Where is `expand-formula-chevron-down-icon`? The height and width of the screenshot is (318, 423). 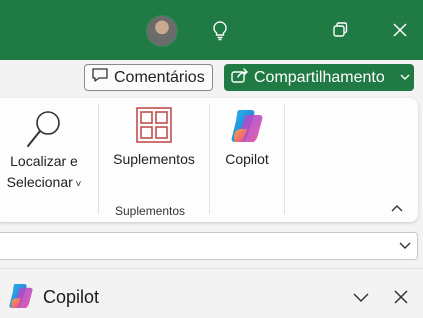
expand-formula-chevron-down-icon is located at coordinates (405, 246).